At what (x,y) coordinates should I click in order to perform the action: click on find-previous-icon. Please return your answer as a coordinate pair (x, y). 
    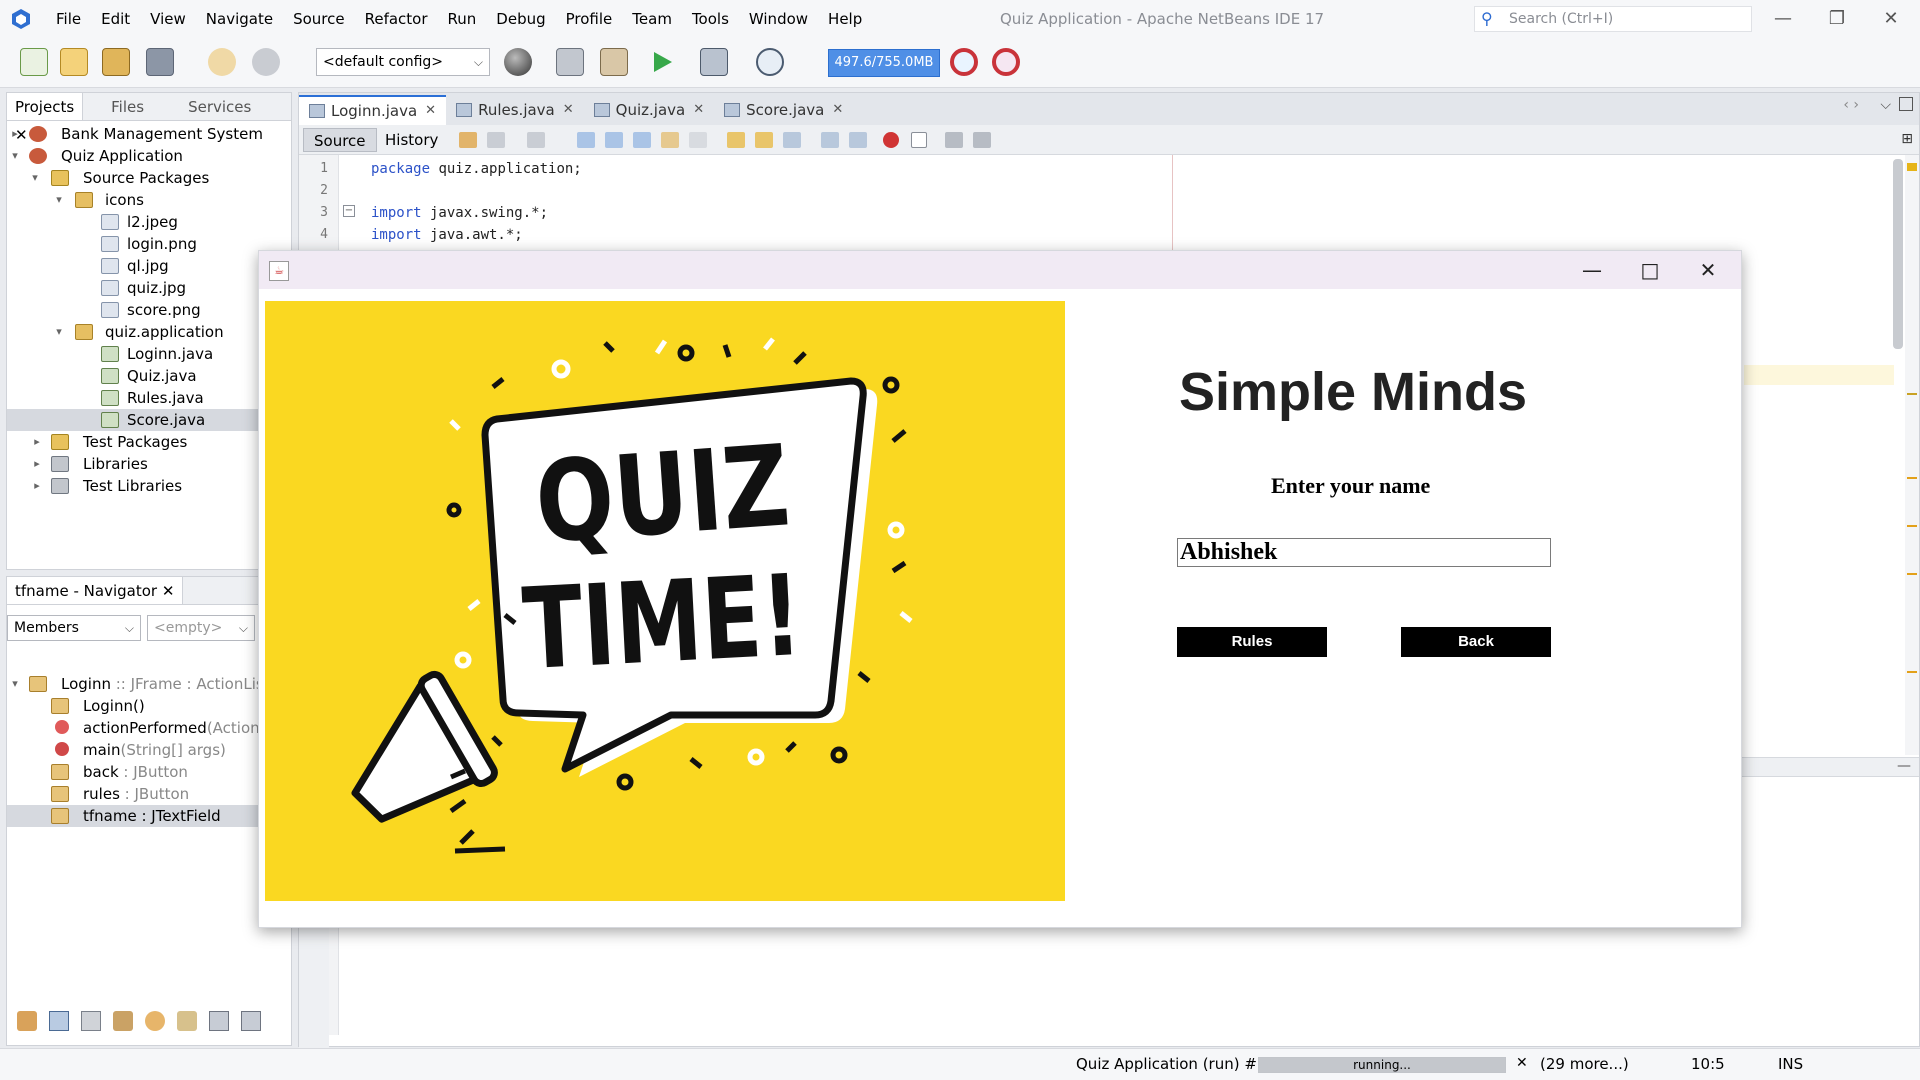
    Looking at the image, I should click on (614, 140).